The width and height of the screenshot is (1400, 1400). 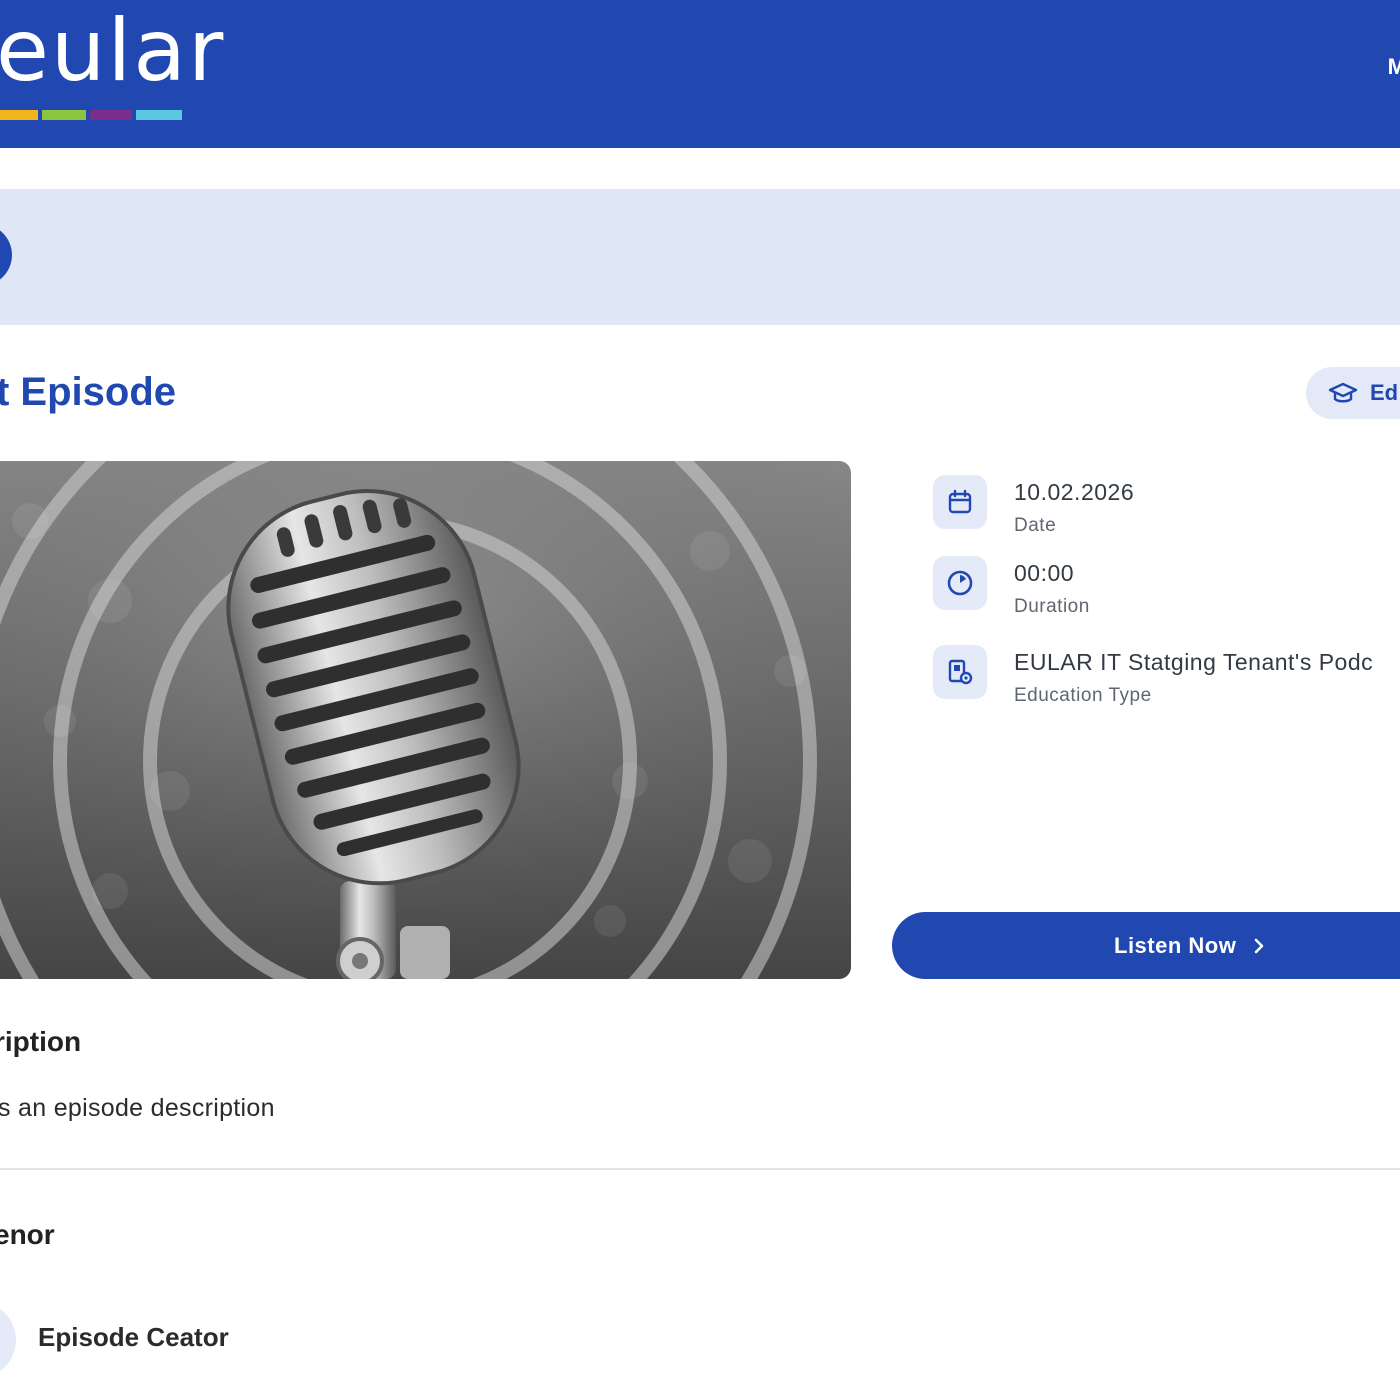 What do you see at coordinates (8, 1340) in the screenshot?
I see `avatar` at bounding box center [8, 1340].